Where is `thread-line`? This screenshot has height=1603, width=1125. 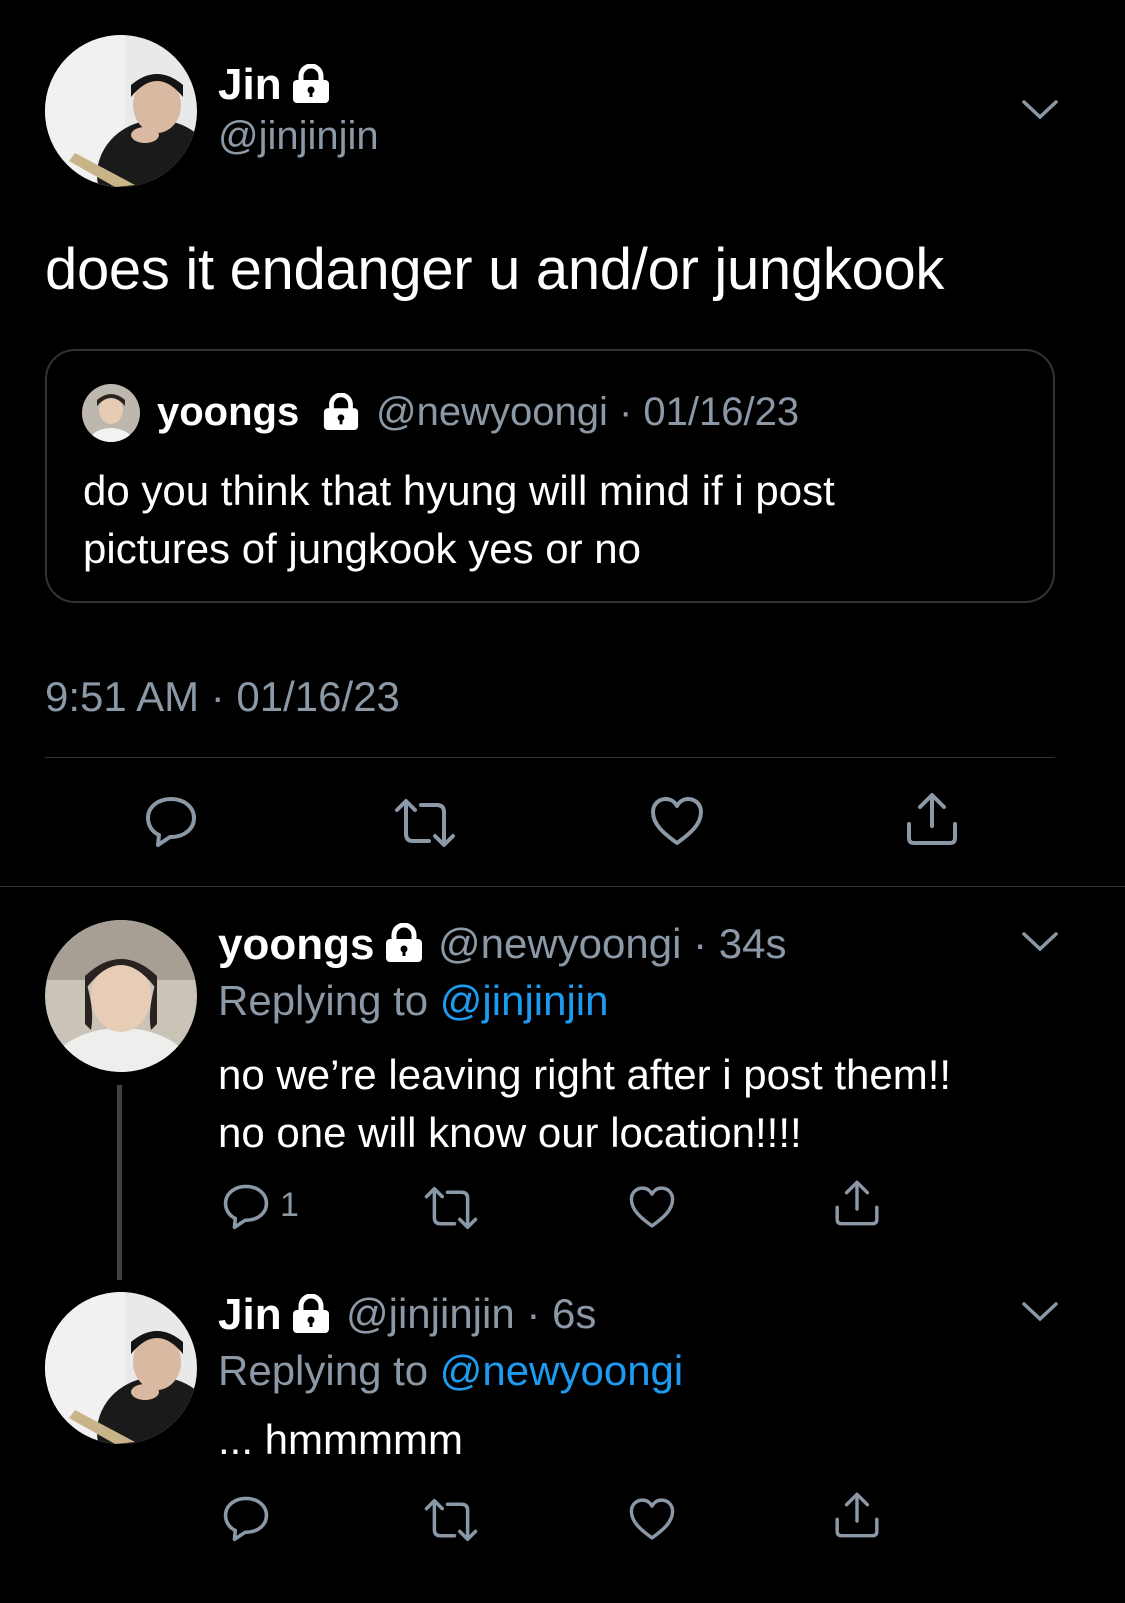
thread-line is located at coordinates (119, 1182).